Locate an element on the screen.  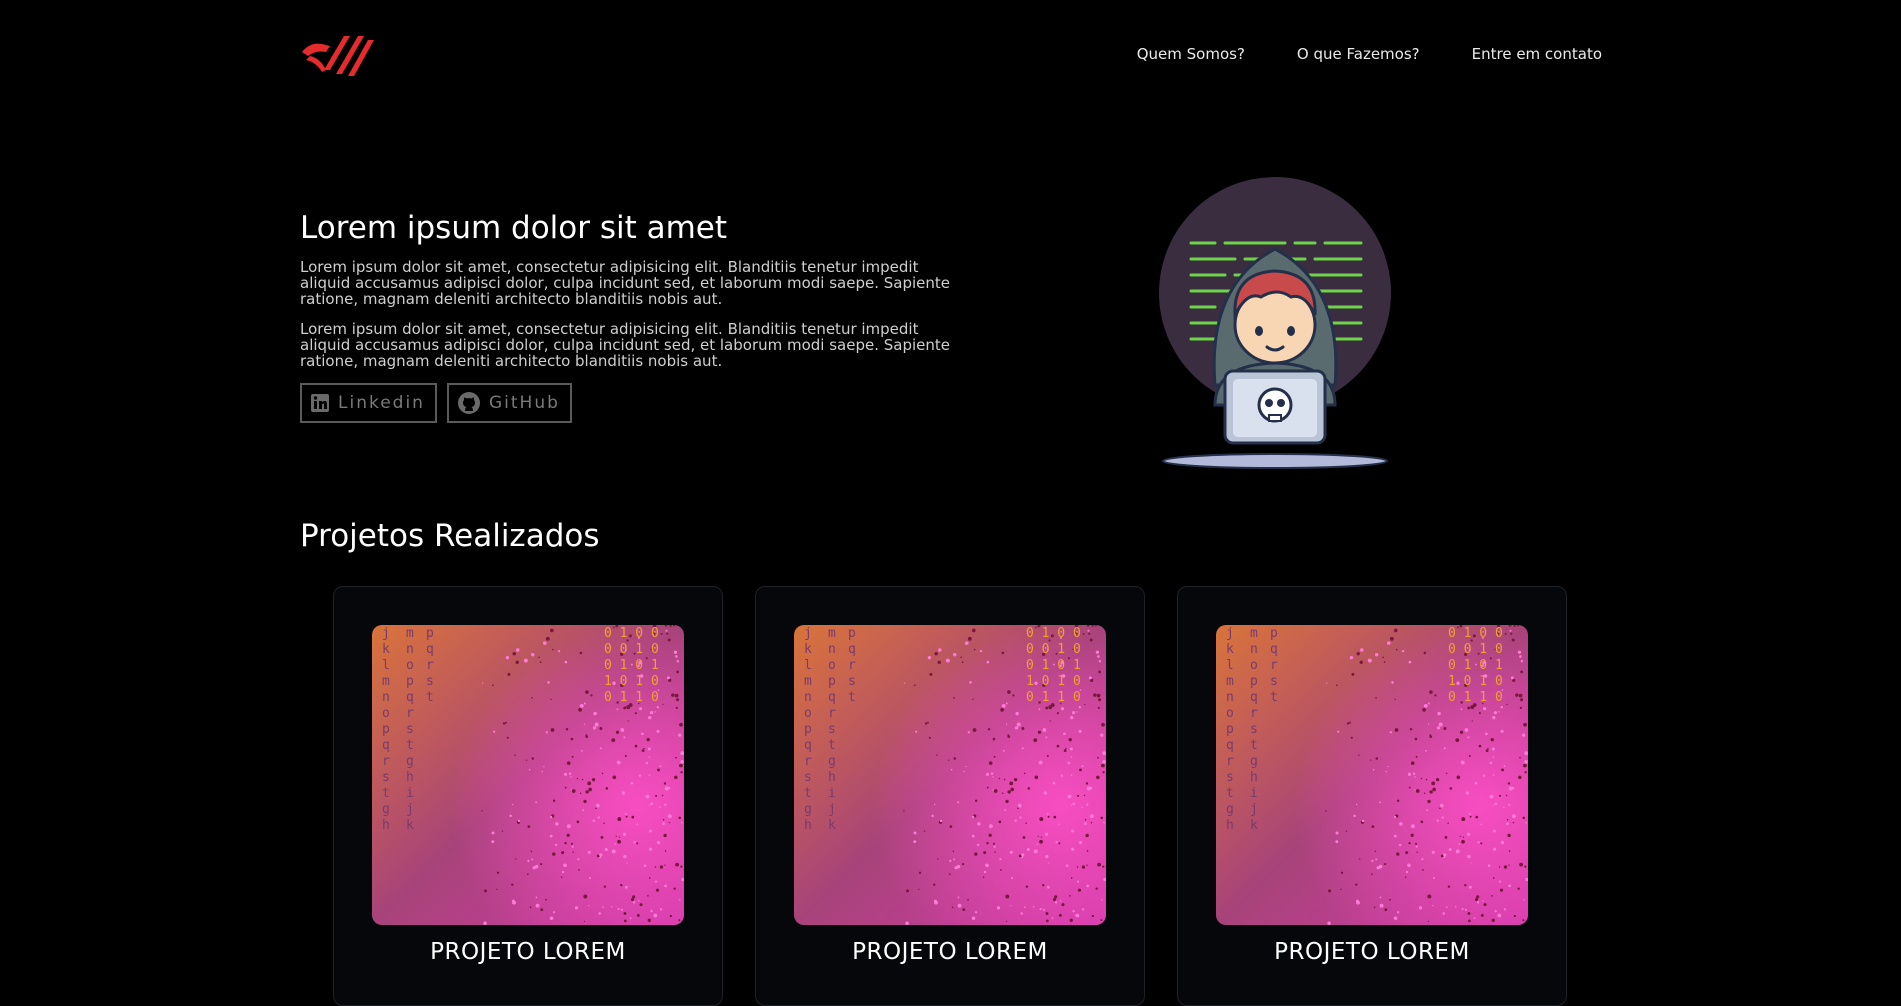
brand-logo is located at coordinates (337, 54).